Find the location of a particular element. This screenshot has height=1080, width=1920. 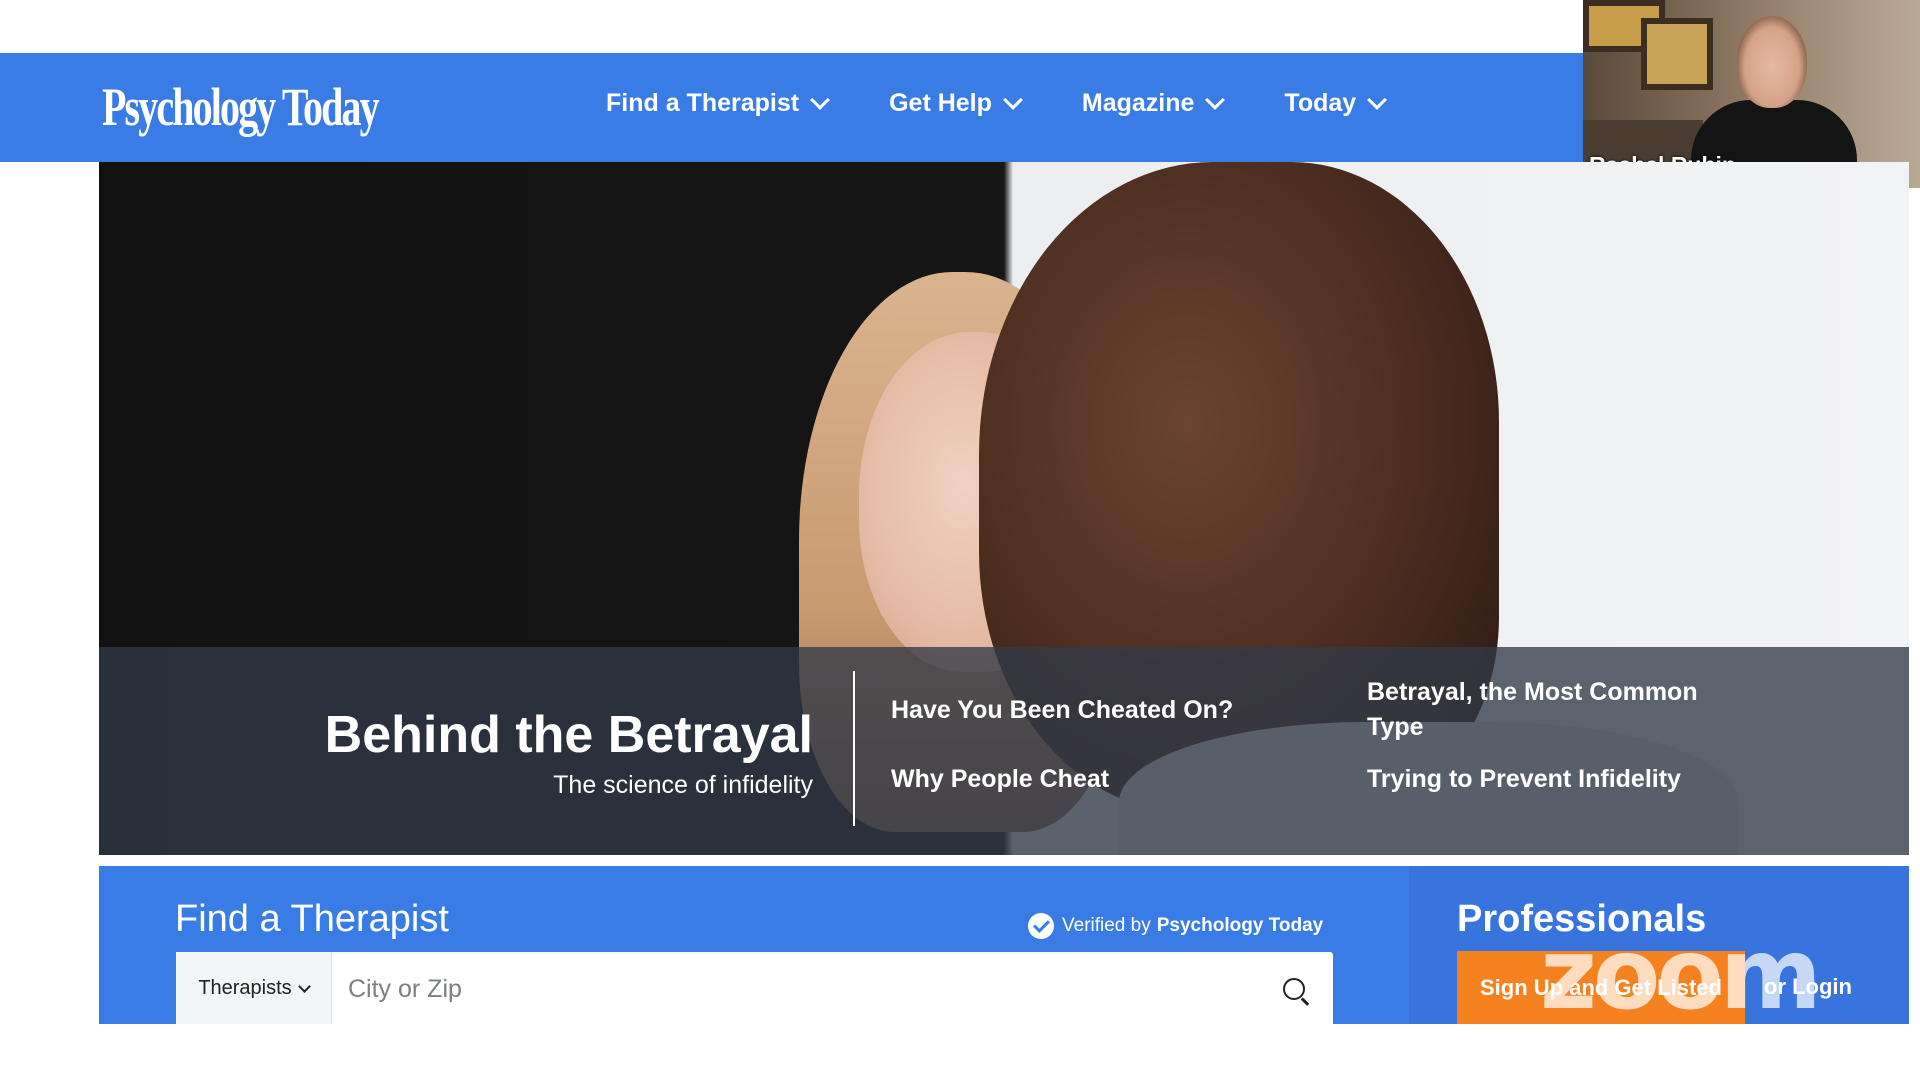

hero-link-cheated-on: Have You Been Cheated On? is located at coordinates (1062, 710).